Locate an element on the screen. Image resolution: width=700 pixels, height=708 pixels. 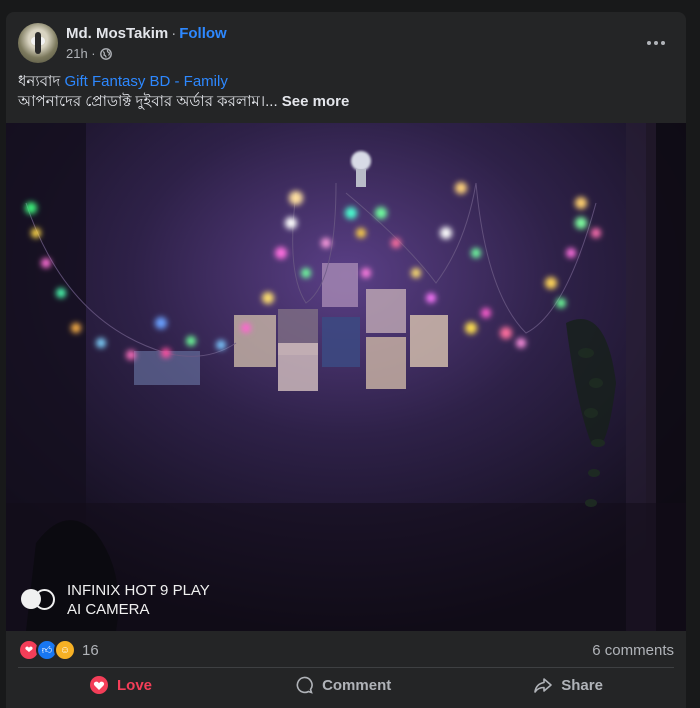
more-options-button is located at coordinates (656, 43).